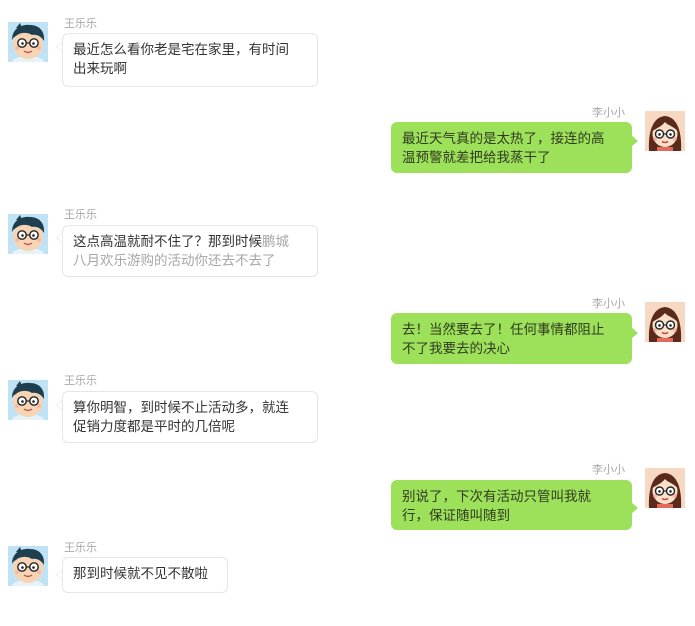  I want to click on message-line: 算你明智，到时候不止活动多，就连, so click(181, 408).